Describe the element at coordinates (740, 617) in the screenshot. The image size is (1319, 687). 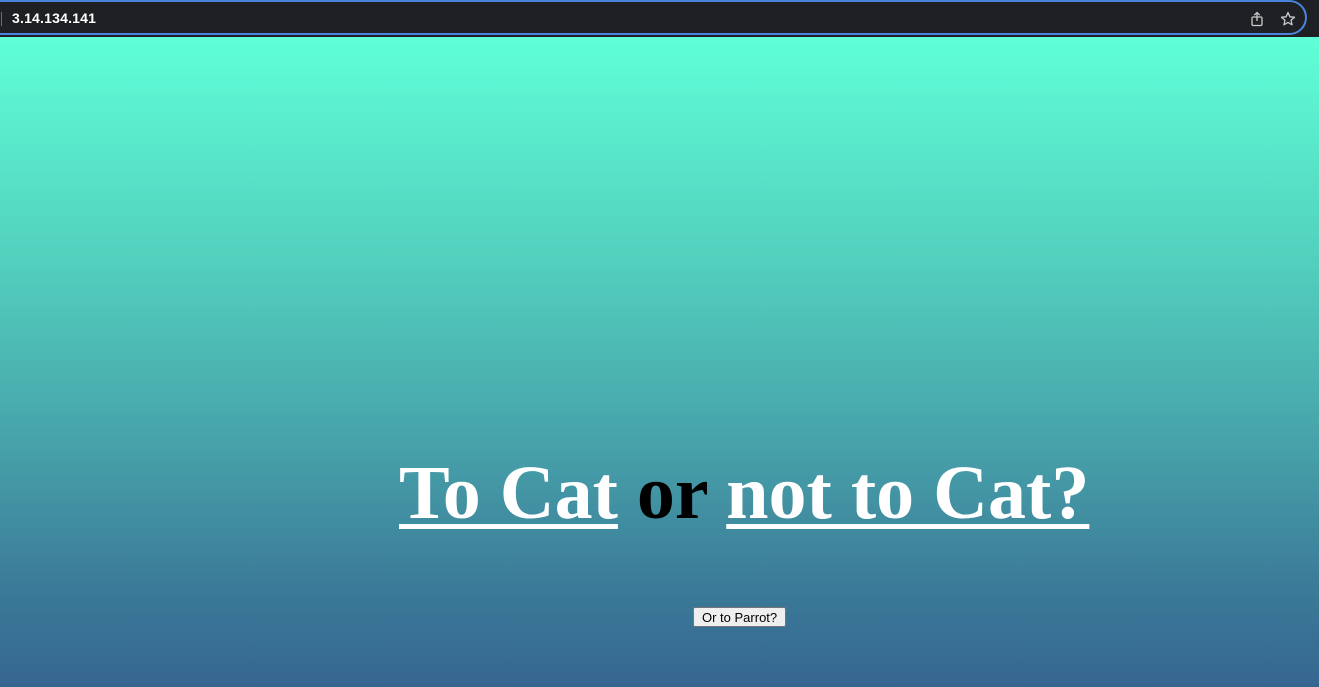
I see `parrot-button: Or to Parrot?` at that location.